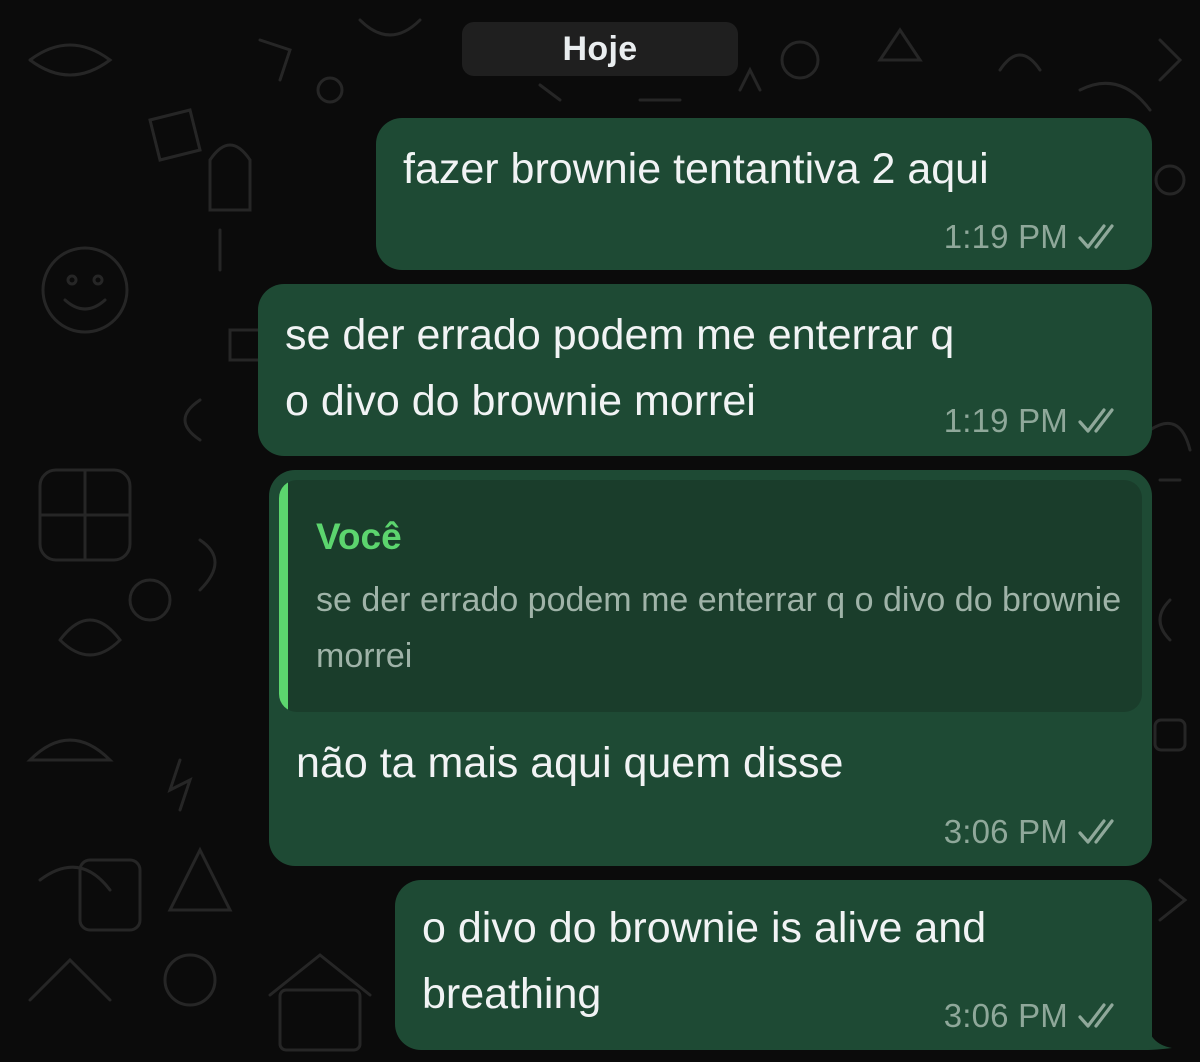  Describe the element at coordinates (696, 169) in the screenshot. I see `message-text: fazer brownie tentantiva 2 aqui` at that location.